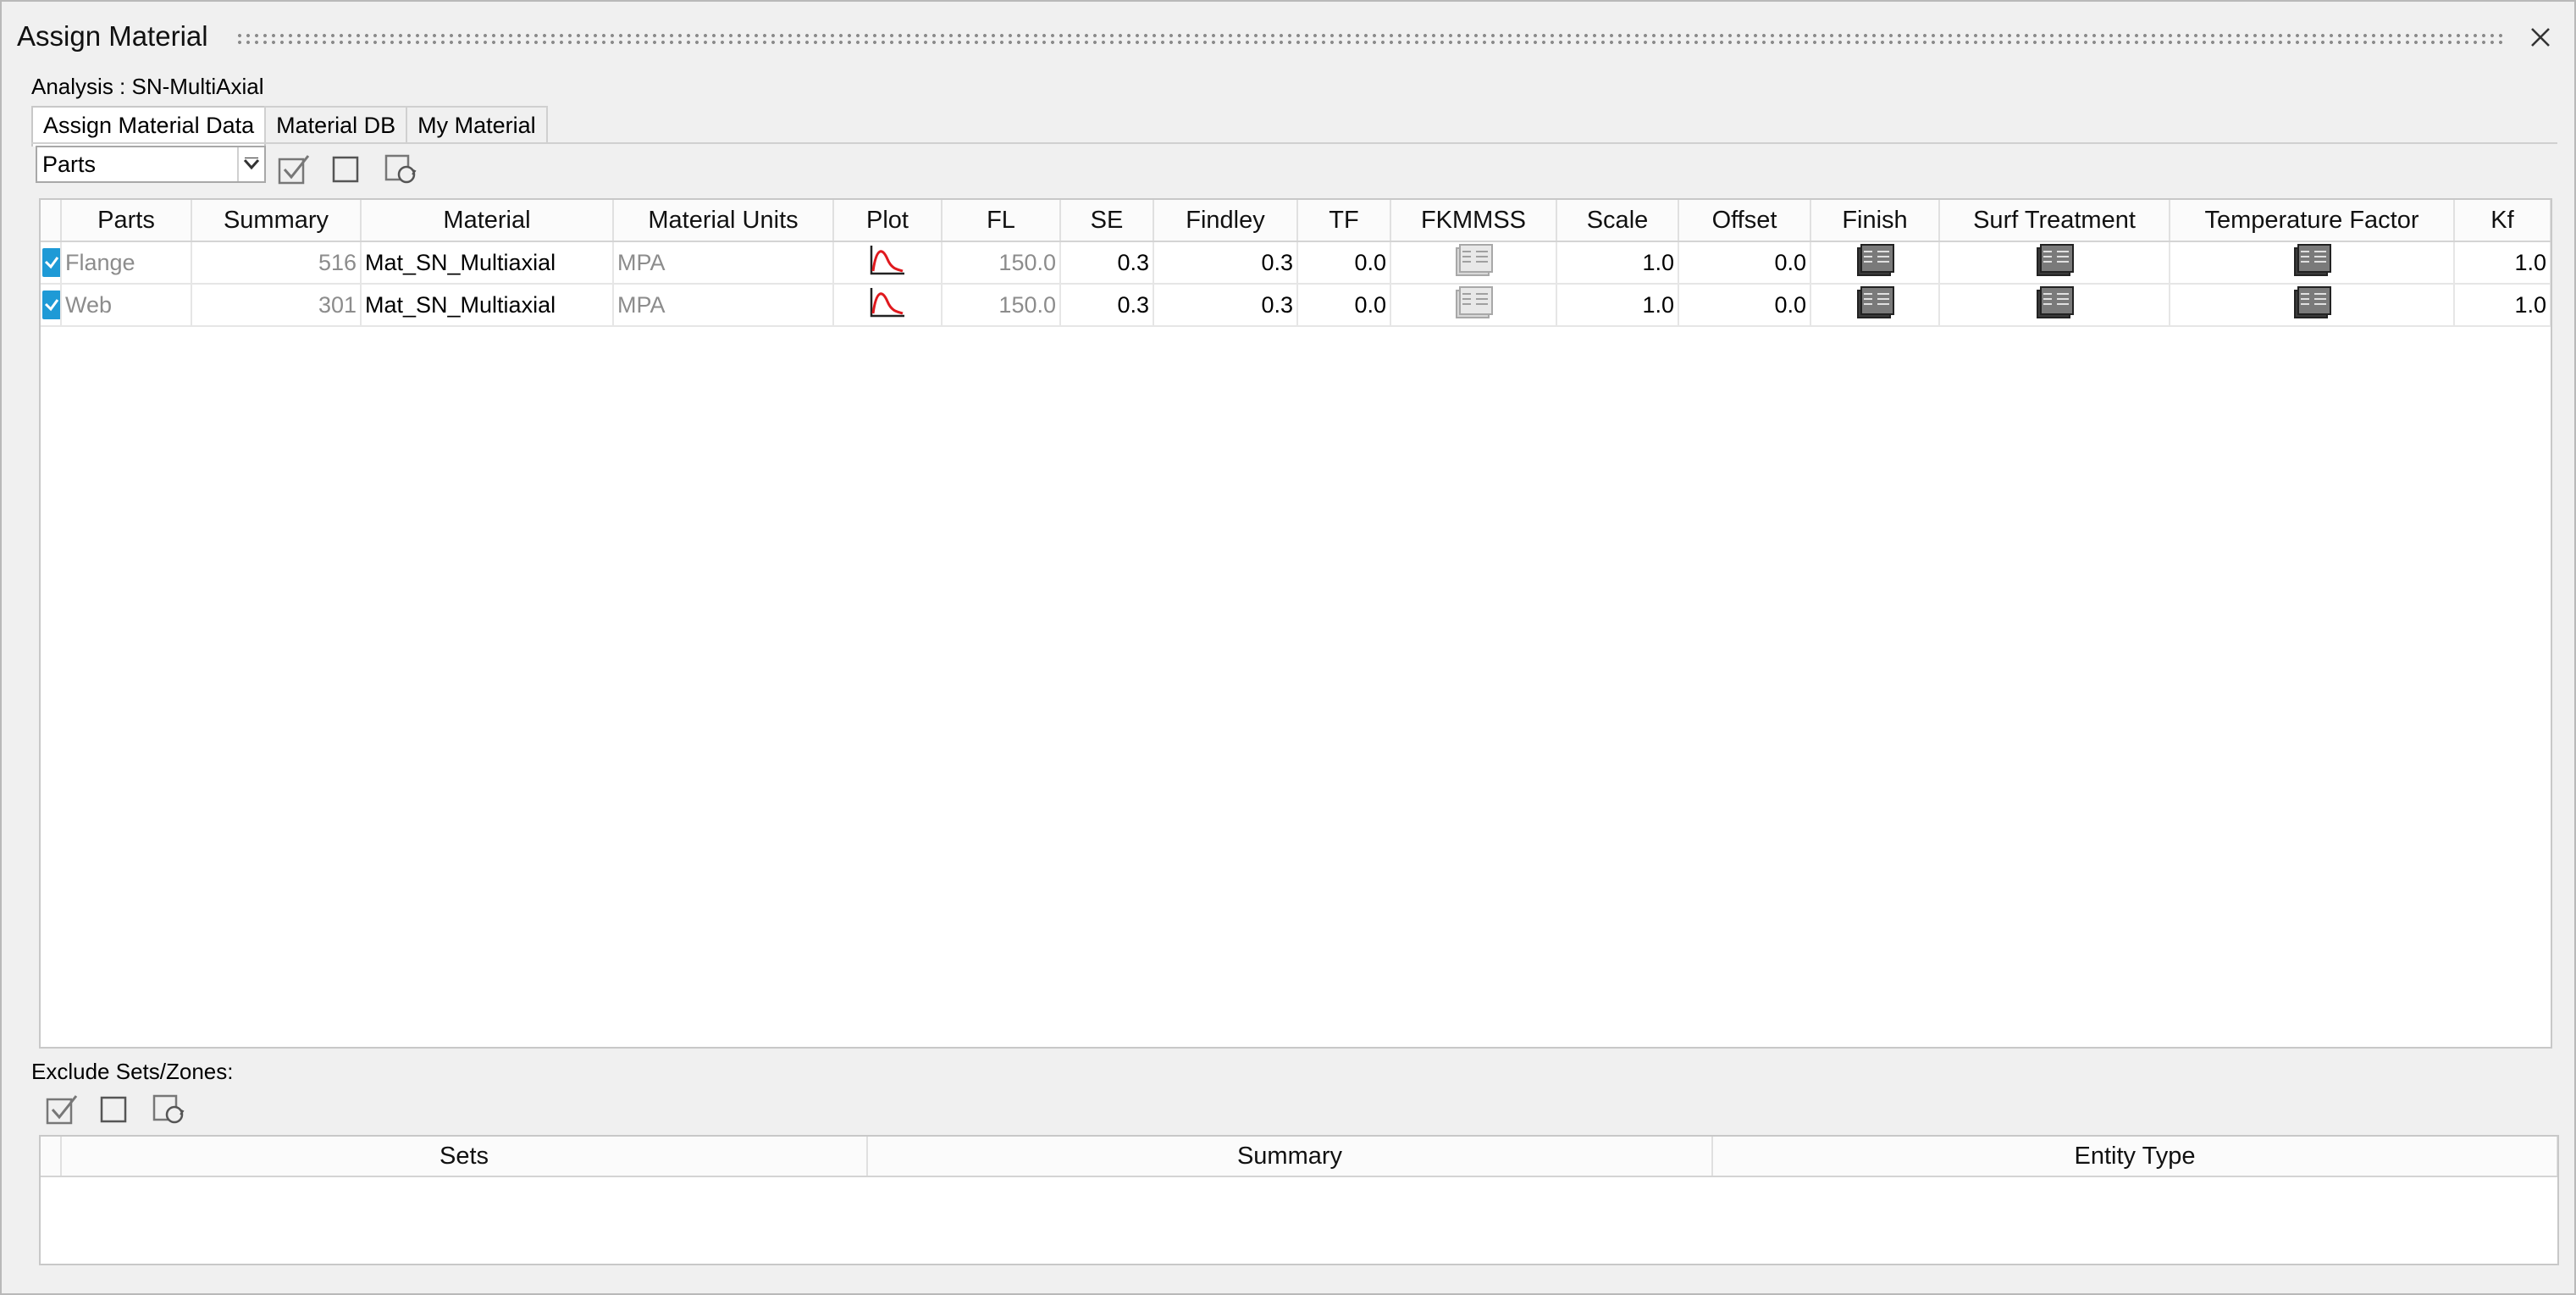 This screenshot has height=1295, width=2576. I want to click on close-icon, so click(2540, 37).